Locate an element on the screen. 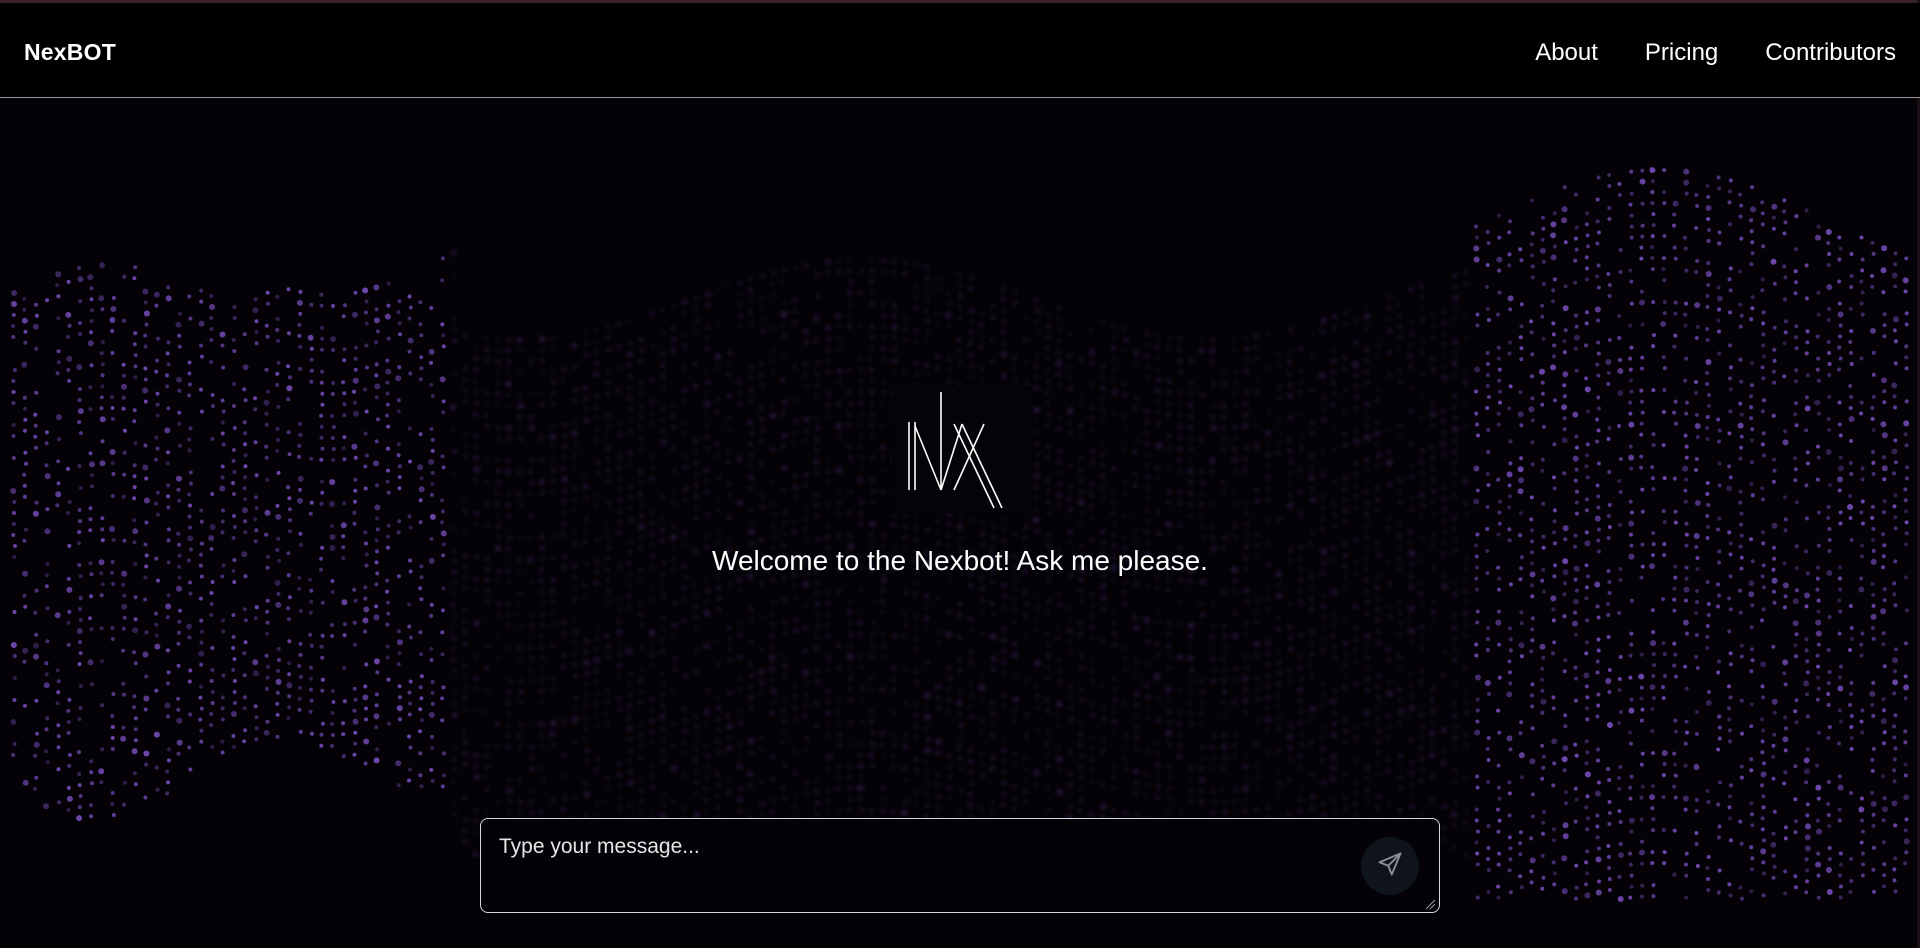 This screenshot has width=1920, height=948. send-icon is located at coordinates (1390, 866).